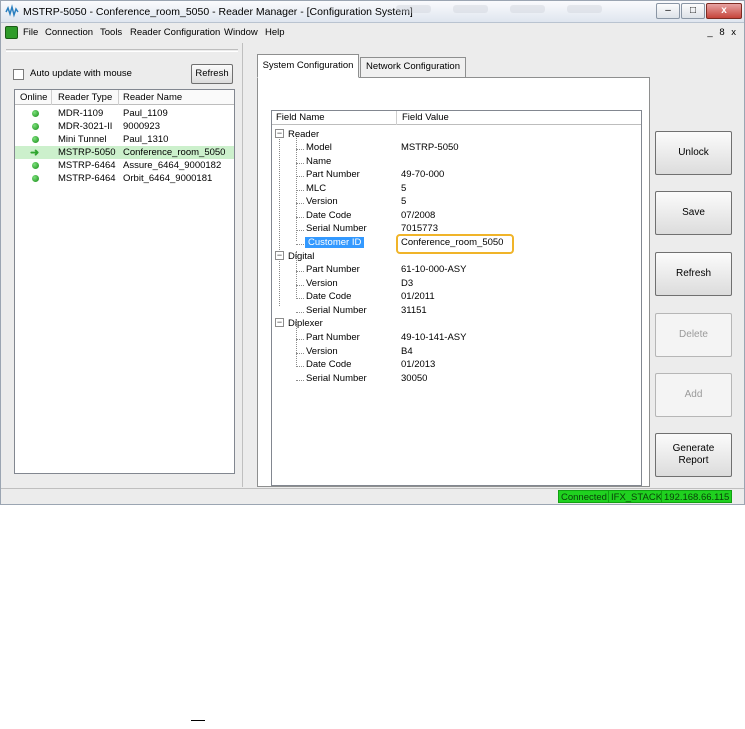  What do you see at coordinates (693, 274) in the screenshot?
I see `refresh-button: Refresh` at bounding box center [693, 274].